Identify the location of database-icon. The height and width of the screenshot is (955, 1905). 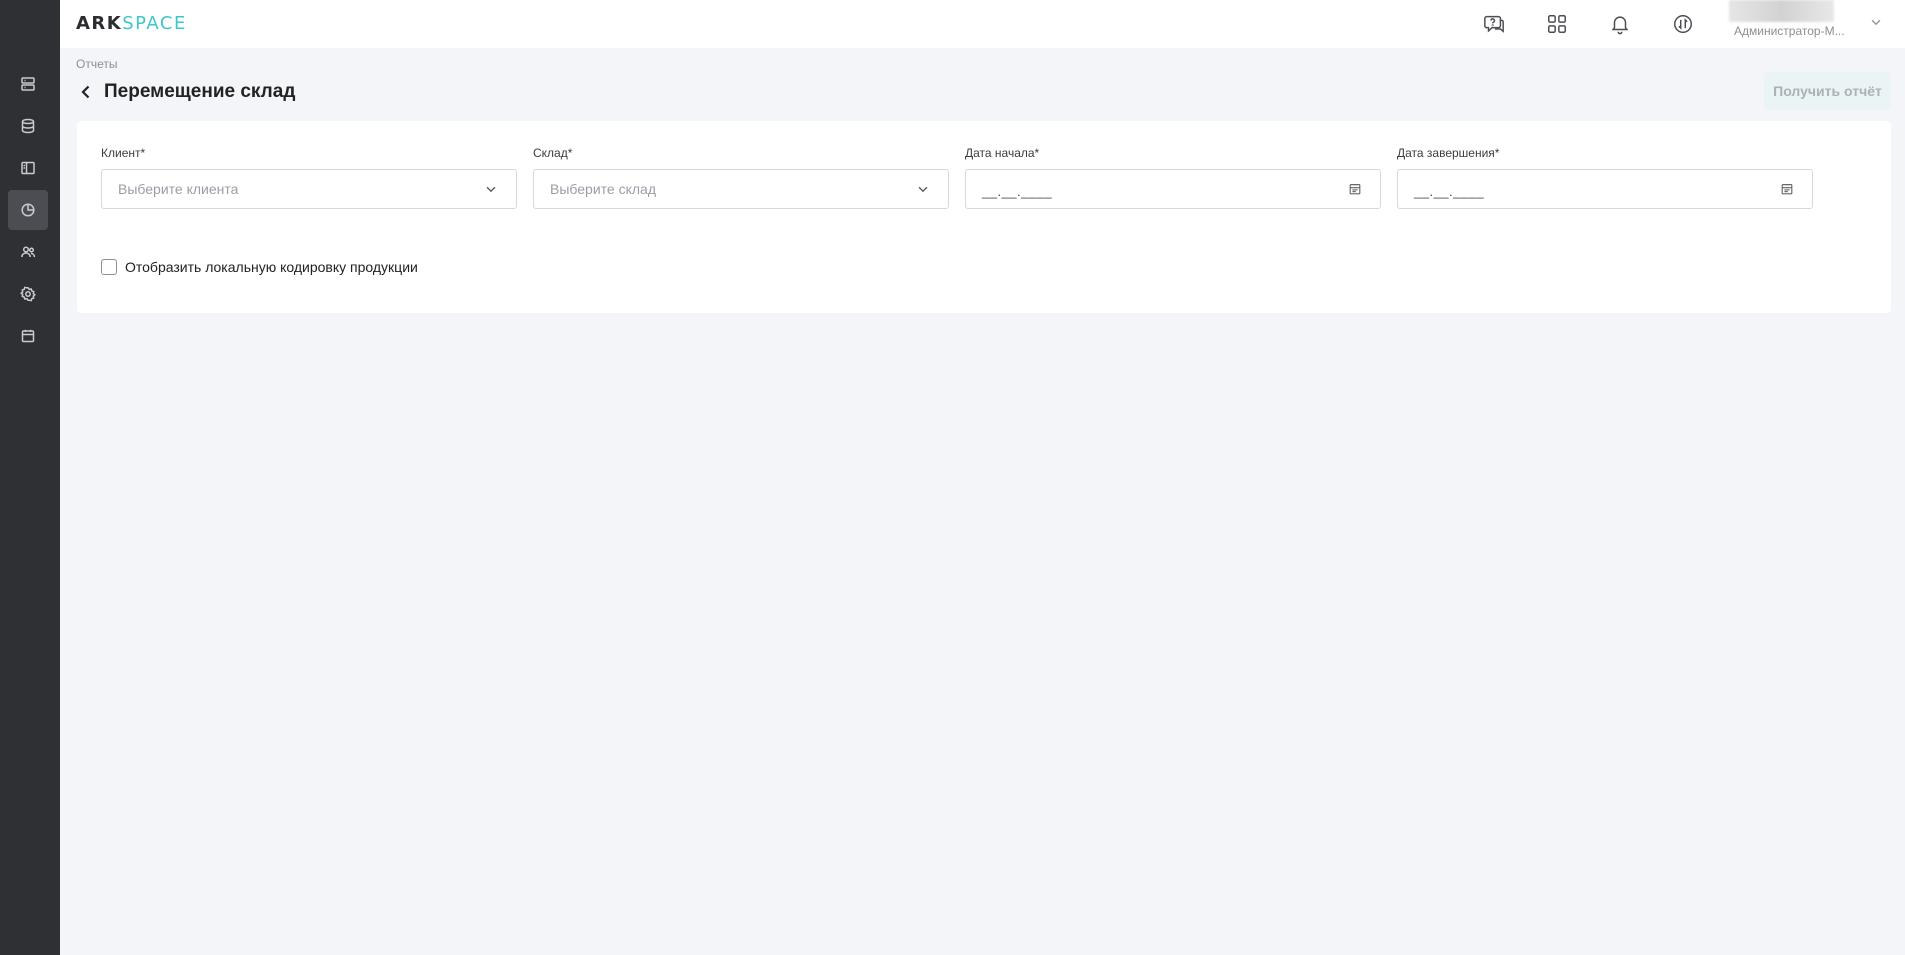
(28, 126).